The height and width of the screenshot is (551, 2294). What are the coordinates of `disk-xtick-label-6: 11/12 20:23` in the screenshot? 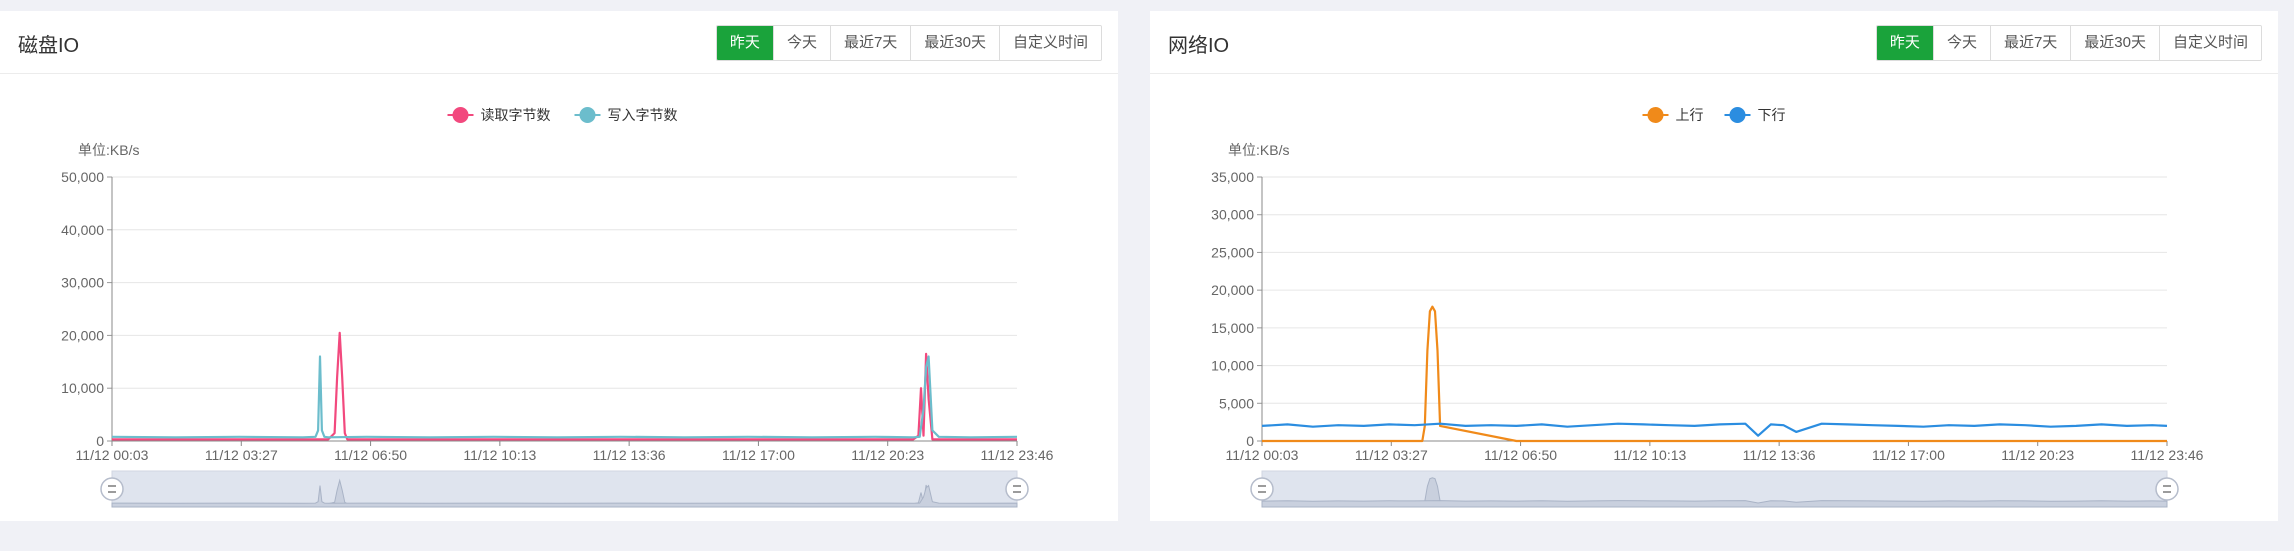 It's located at (887, 455).